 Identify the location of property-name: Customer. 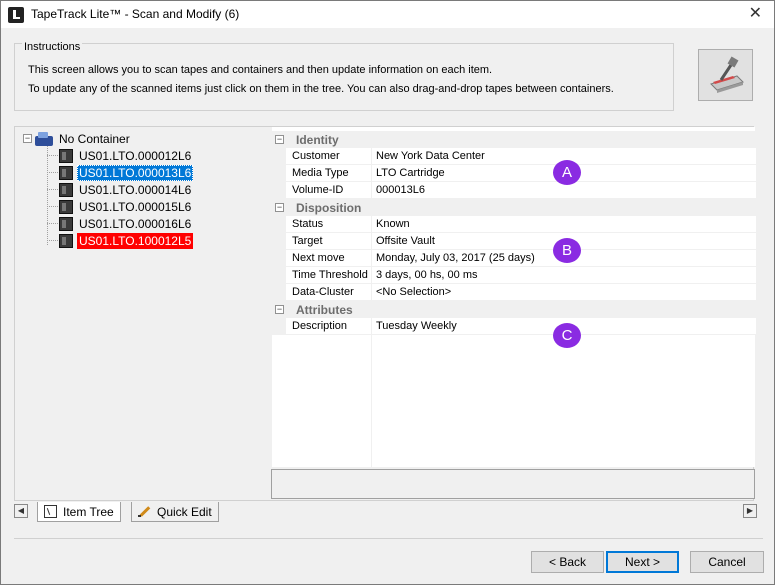
(316, 156).